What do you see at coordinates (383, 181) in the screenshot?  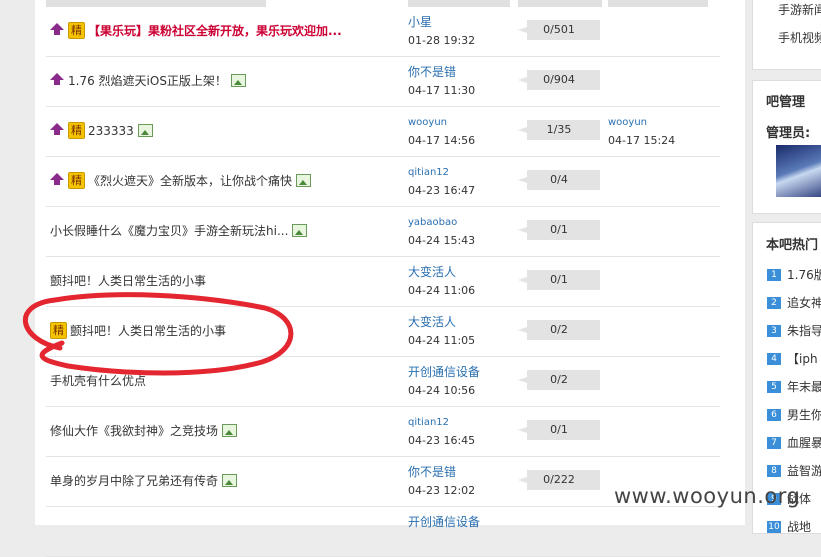 I see `thread-row: 精《烈火遮天》全新版本，让你战个痛快 qitian12 04-23 16:47 0/4` at bounding box center [383, 181].